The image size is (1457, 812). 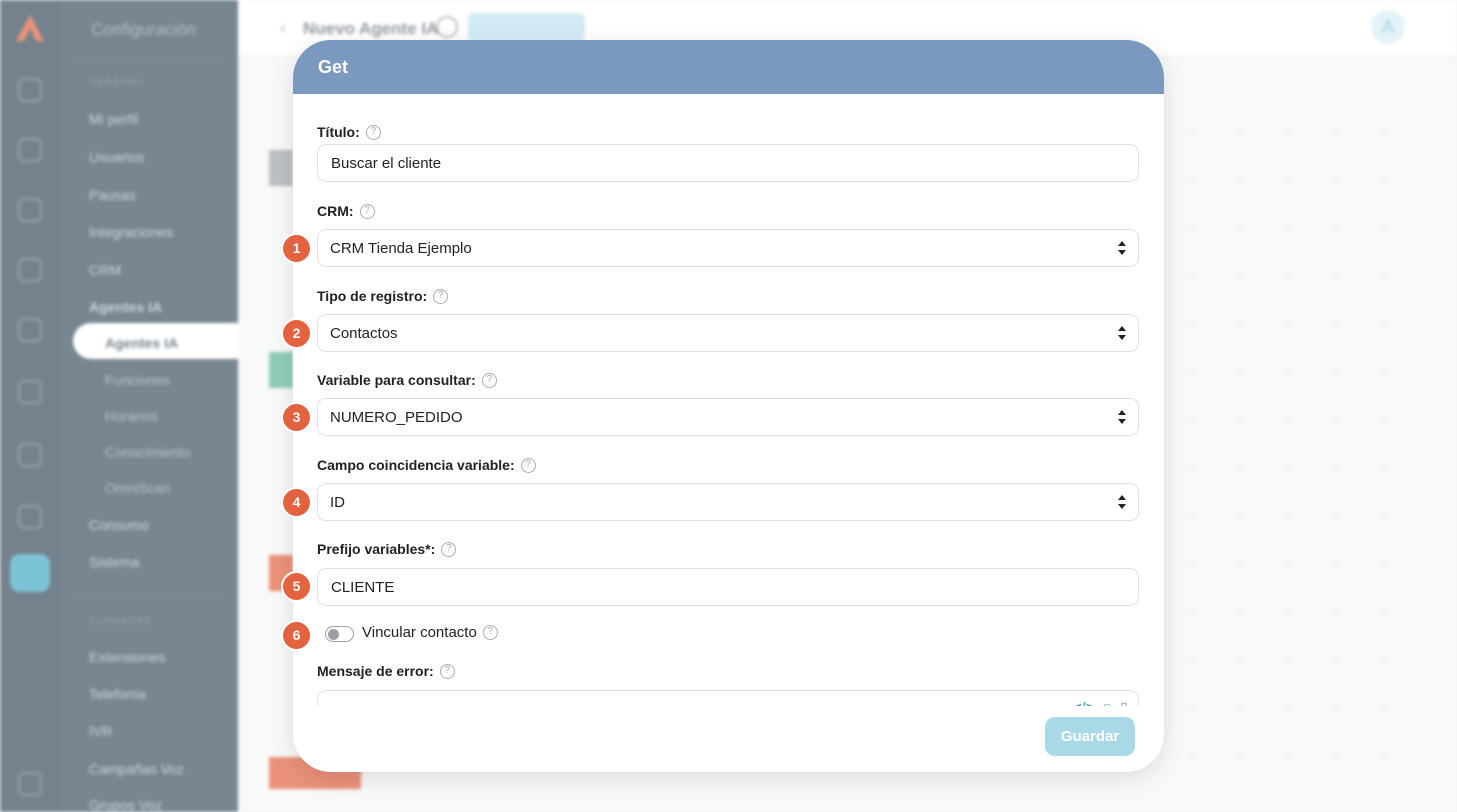 What do you see at coordinates (333, 634) in the screenshot?
I see `toggle-knob` at bounding box center [333, 634].